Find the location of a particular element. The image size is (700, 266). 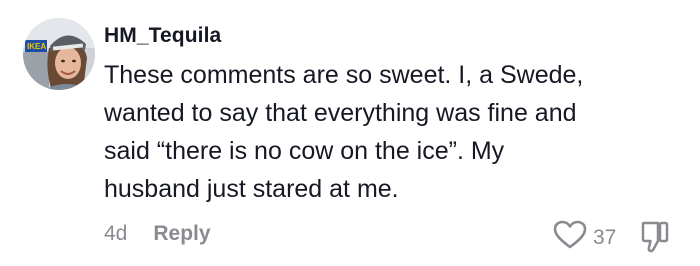

comment-timestamp: 4d is located at coordinates (116, 233).